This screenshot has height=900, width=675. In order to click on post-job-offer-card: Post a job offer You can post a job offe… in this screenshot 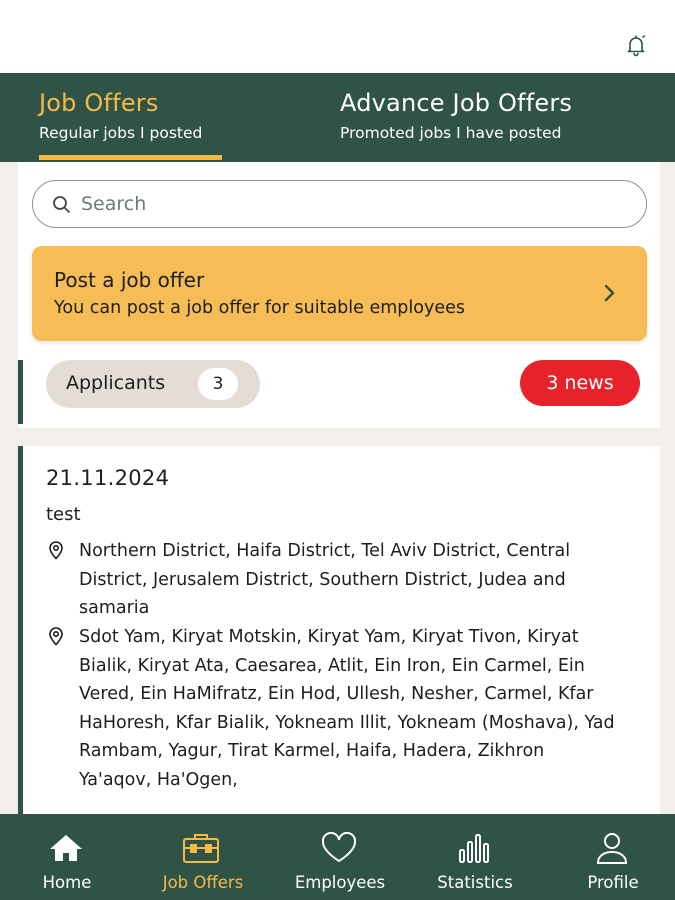, I will do `click(339, 293)`.